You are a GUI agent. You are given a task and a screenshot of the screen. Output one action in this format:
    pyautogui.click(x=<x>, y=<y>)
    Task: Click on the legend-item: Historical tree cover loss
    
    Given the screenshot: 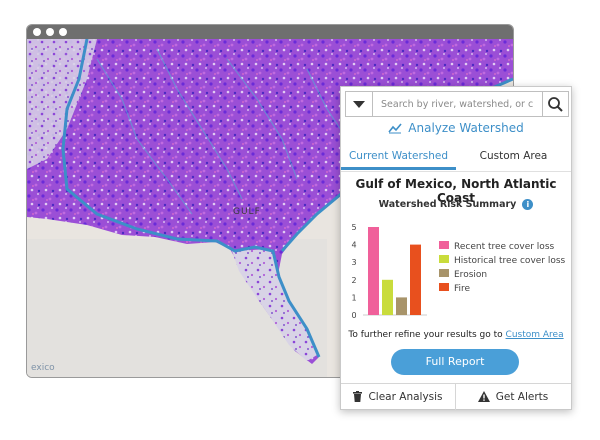 What is the action you would take?
    pyautogui.click(x=502, y=262)
    